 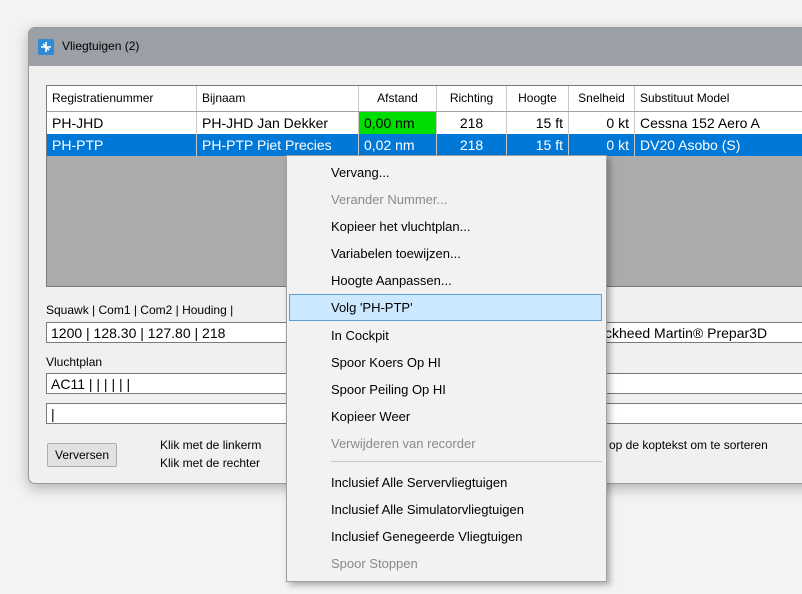 What do you see at coordinates (278, 98) in the screenshot?
I see `column-header-nickname: Bijnaam` at bounding box center [278, 98].